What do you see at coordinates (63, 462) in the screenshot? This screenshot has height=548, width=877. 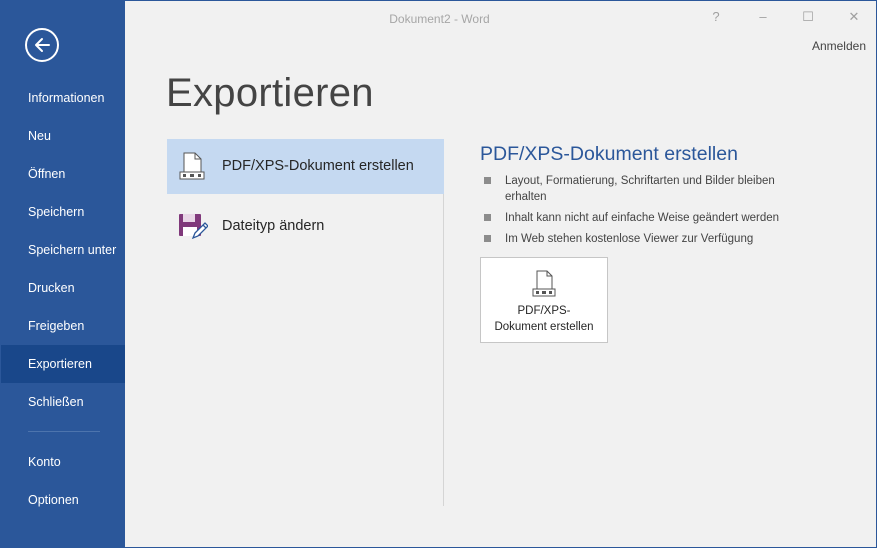 I see `nav-item-konto: Konto` at bounding box center [63, 462].